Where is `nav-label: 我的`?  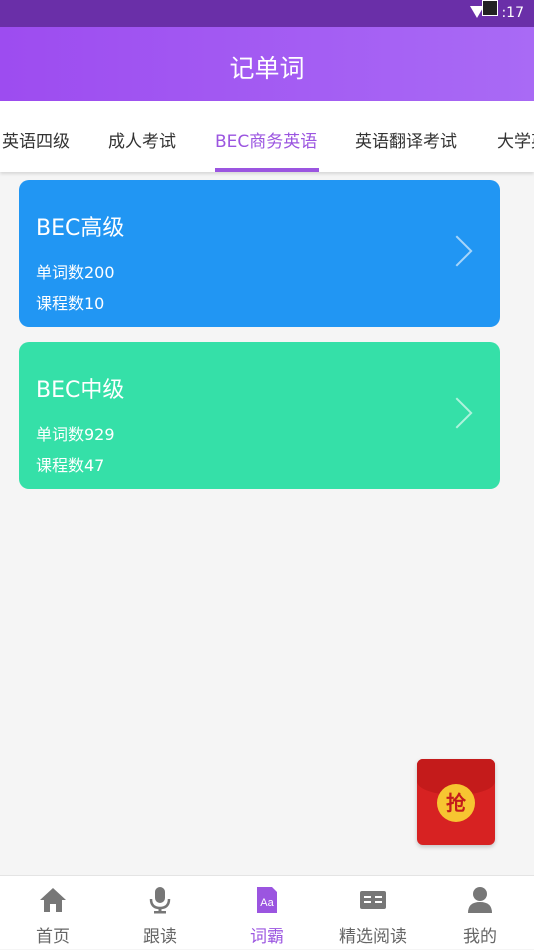 nav-label: 我的 is located at coordinates (480, 937).